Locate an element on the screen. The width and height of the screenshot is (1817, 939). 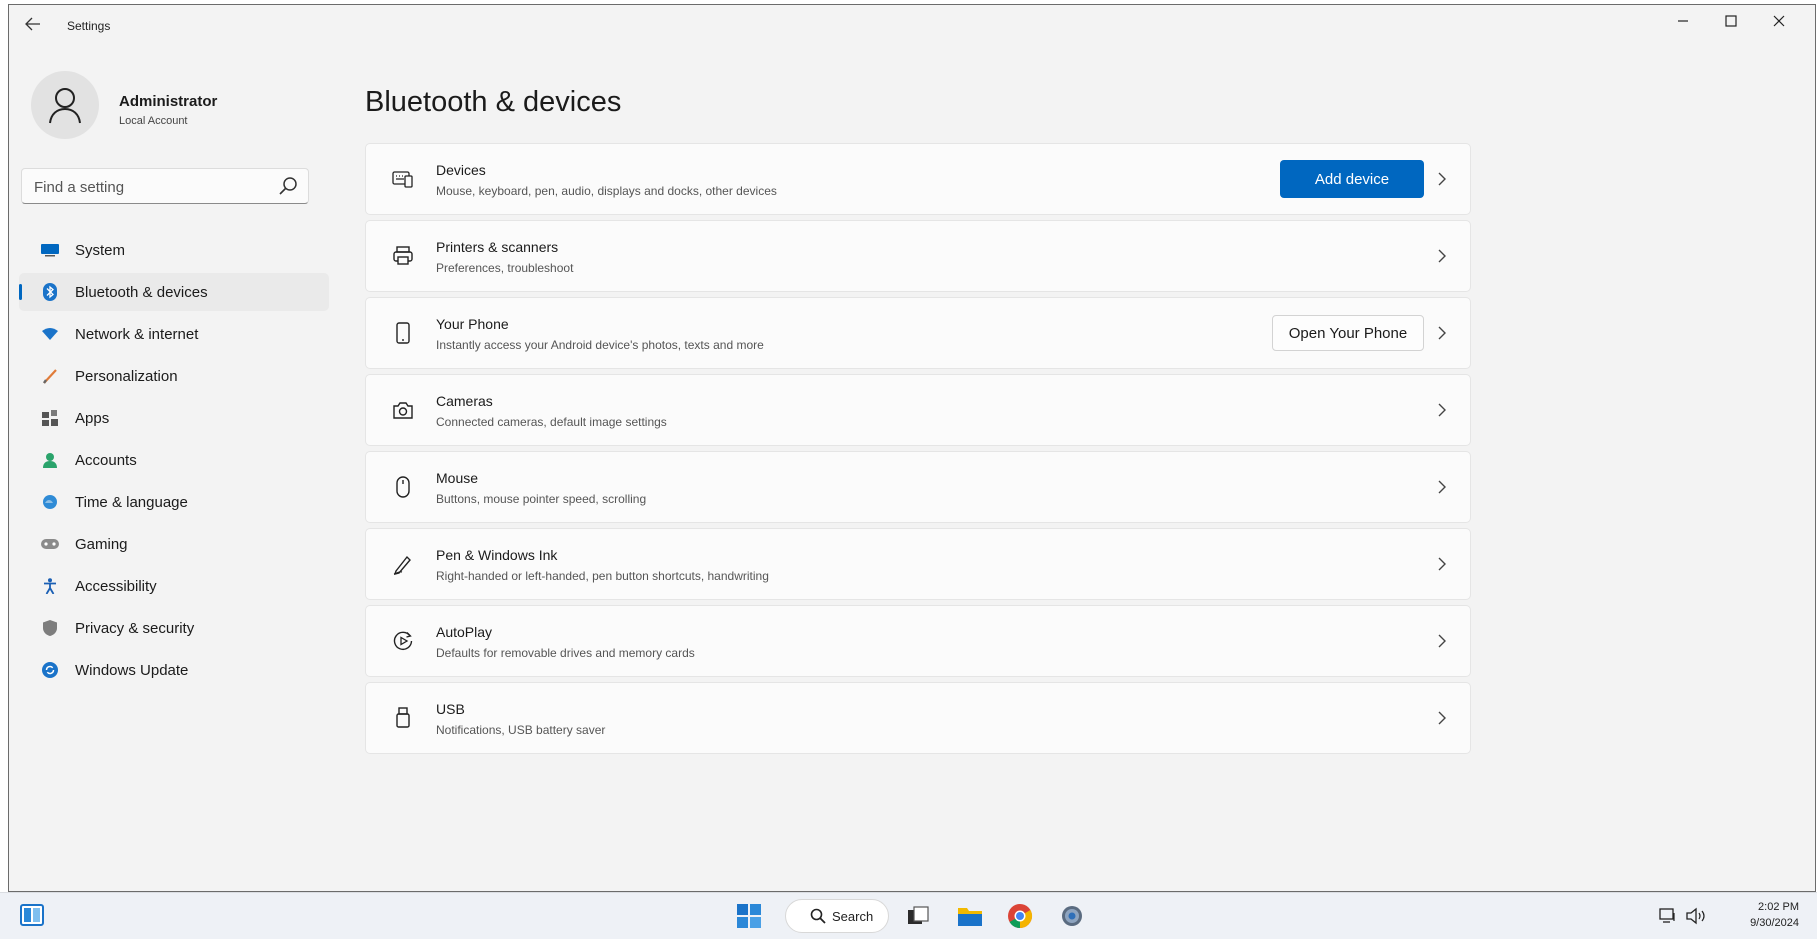
page-title: Bluetooth & devices is located at coordinates (493, 102).